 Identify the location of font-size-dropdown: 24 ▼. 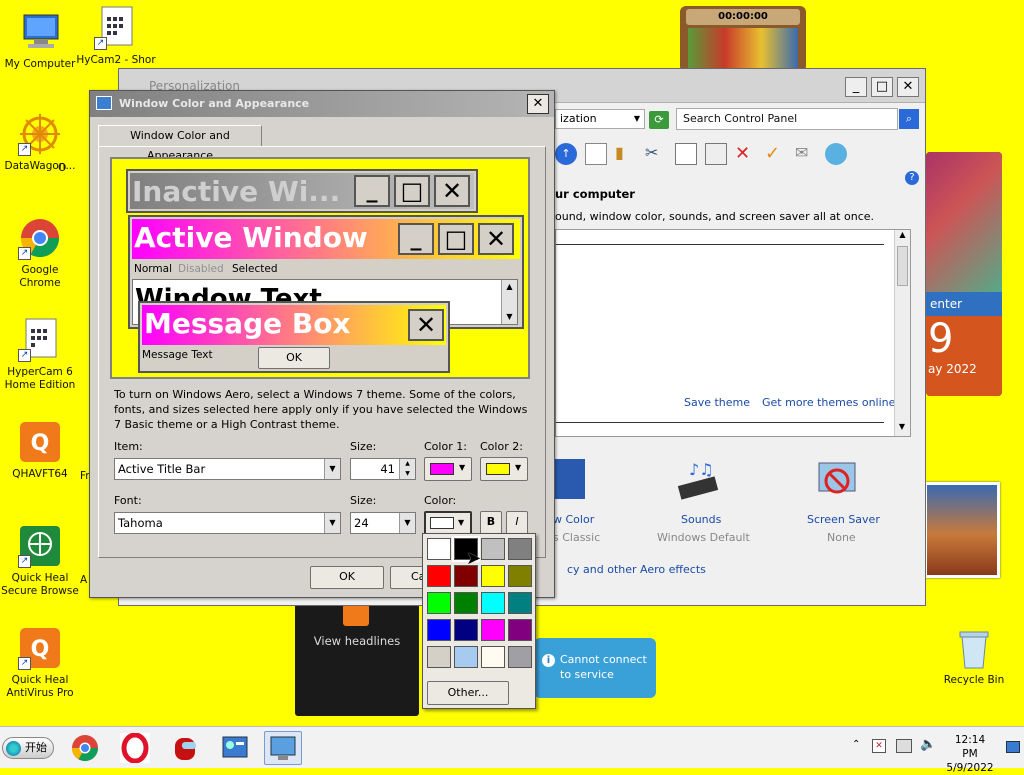
(383, 523).